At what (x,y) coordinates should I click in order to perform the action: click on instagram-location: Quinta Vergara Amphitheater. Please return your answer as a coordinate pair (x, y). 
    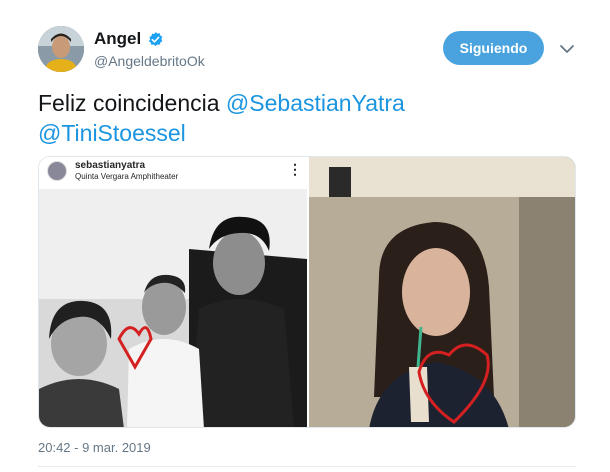
    Looking at the image, I should click on (127, 176).